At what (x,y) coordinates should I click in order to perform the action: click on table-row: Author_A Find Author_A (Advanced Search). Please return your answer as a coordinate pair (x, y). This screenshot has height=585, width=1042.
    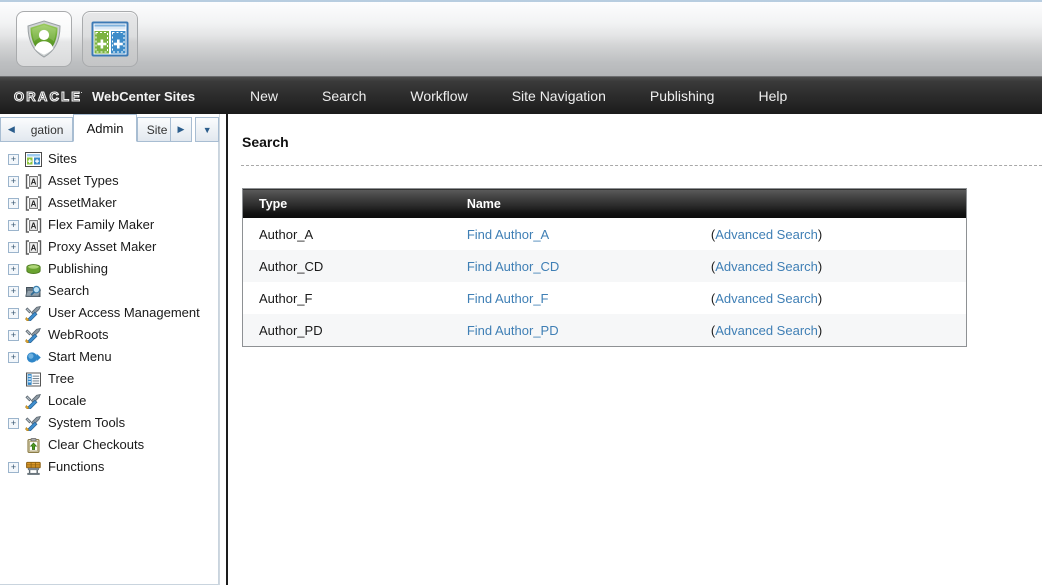
    Looking at the image, I should click on (604, 234).